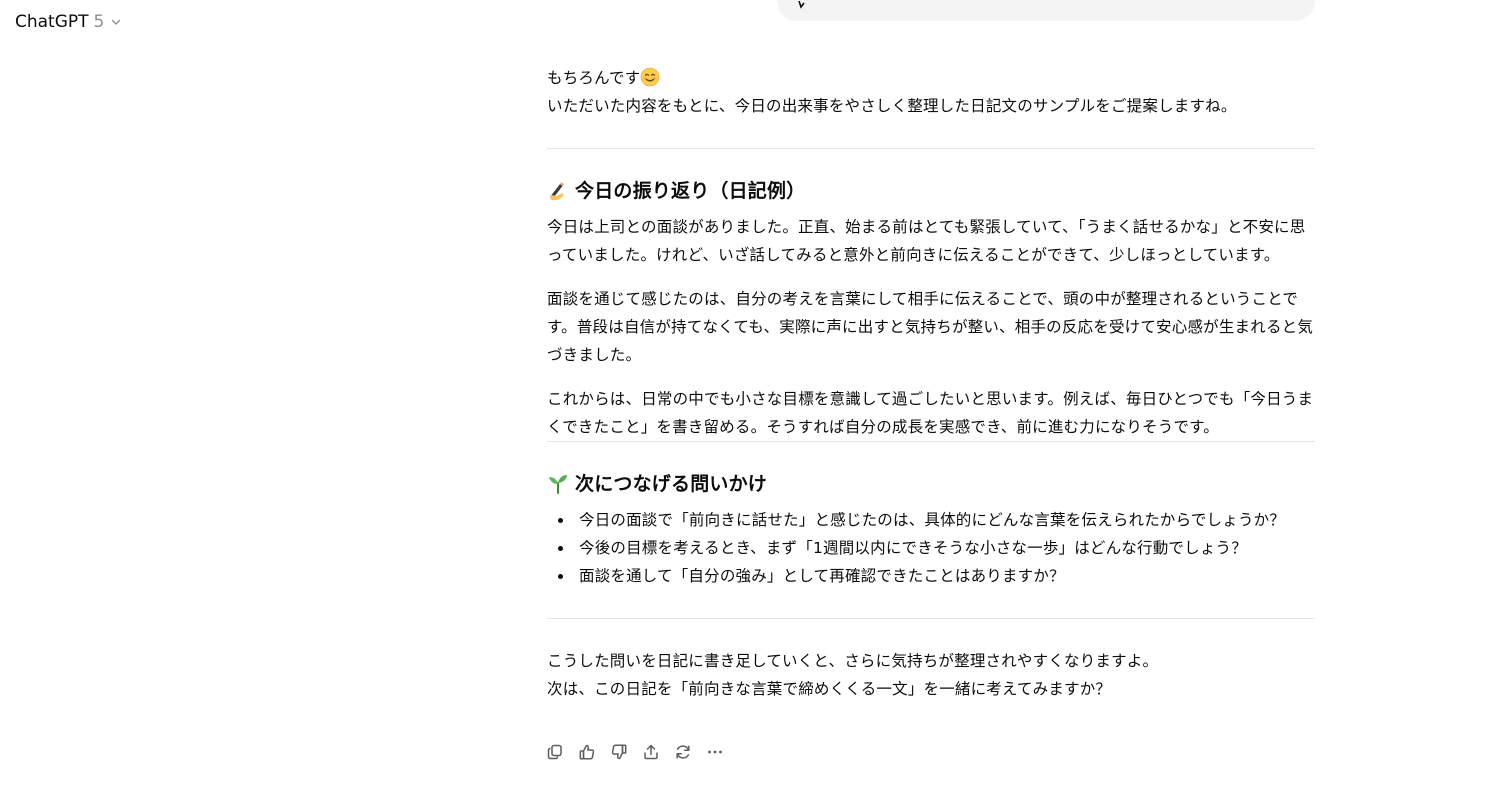 This screenshot has height=804, width=1500. I want to click on more-button, so click(715, 752).